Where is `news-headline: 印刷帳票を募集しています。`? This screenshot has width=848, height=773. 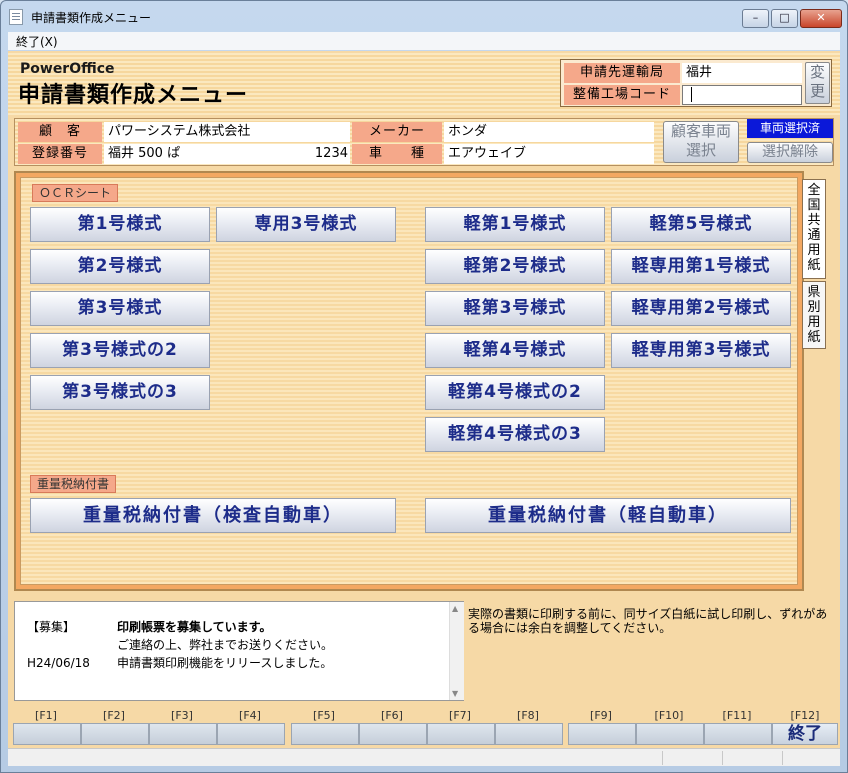
news-headline: 印刷帳票を募集しています。 is located at coordinates (194, 627).